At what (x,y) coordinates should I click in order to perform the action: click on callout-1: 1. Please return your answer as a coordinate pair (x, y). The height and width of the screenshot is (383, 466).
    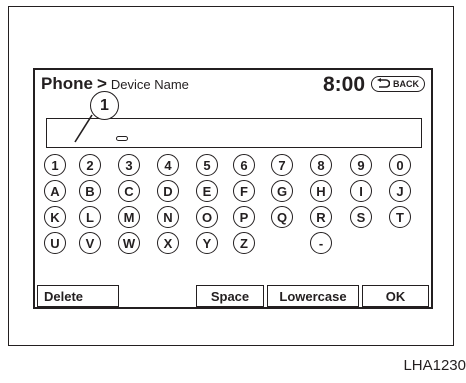
    Looking at the image, I should click on (104, 105).